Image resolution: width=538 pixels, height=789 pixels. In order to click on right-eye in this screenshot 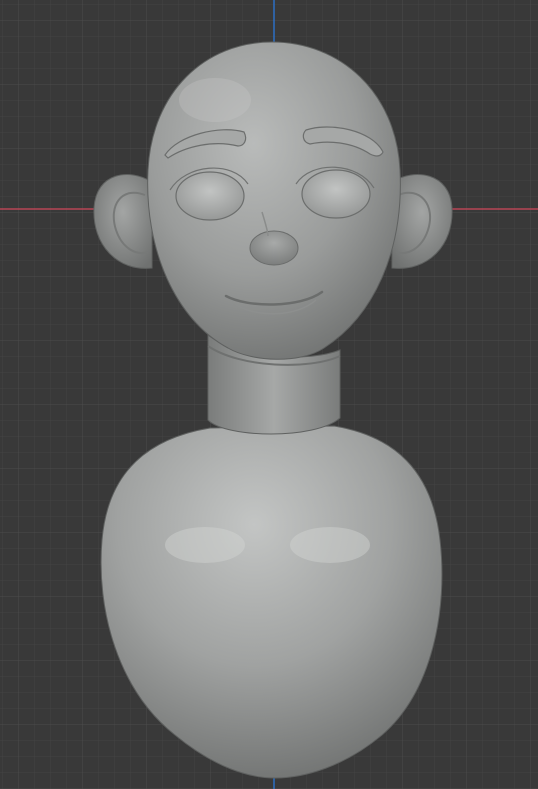, I will do `click(336, 194)`.